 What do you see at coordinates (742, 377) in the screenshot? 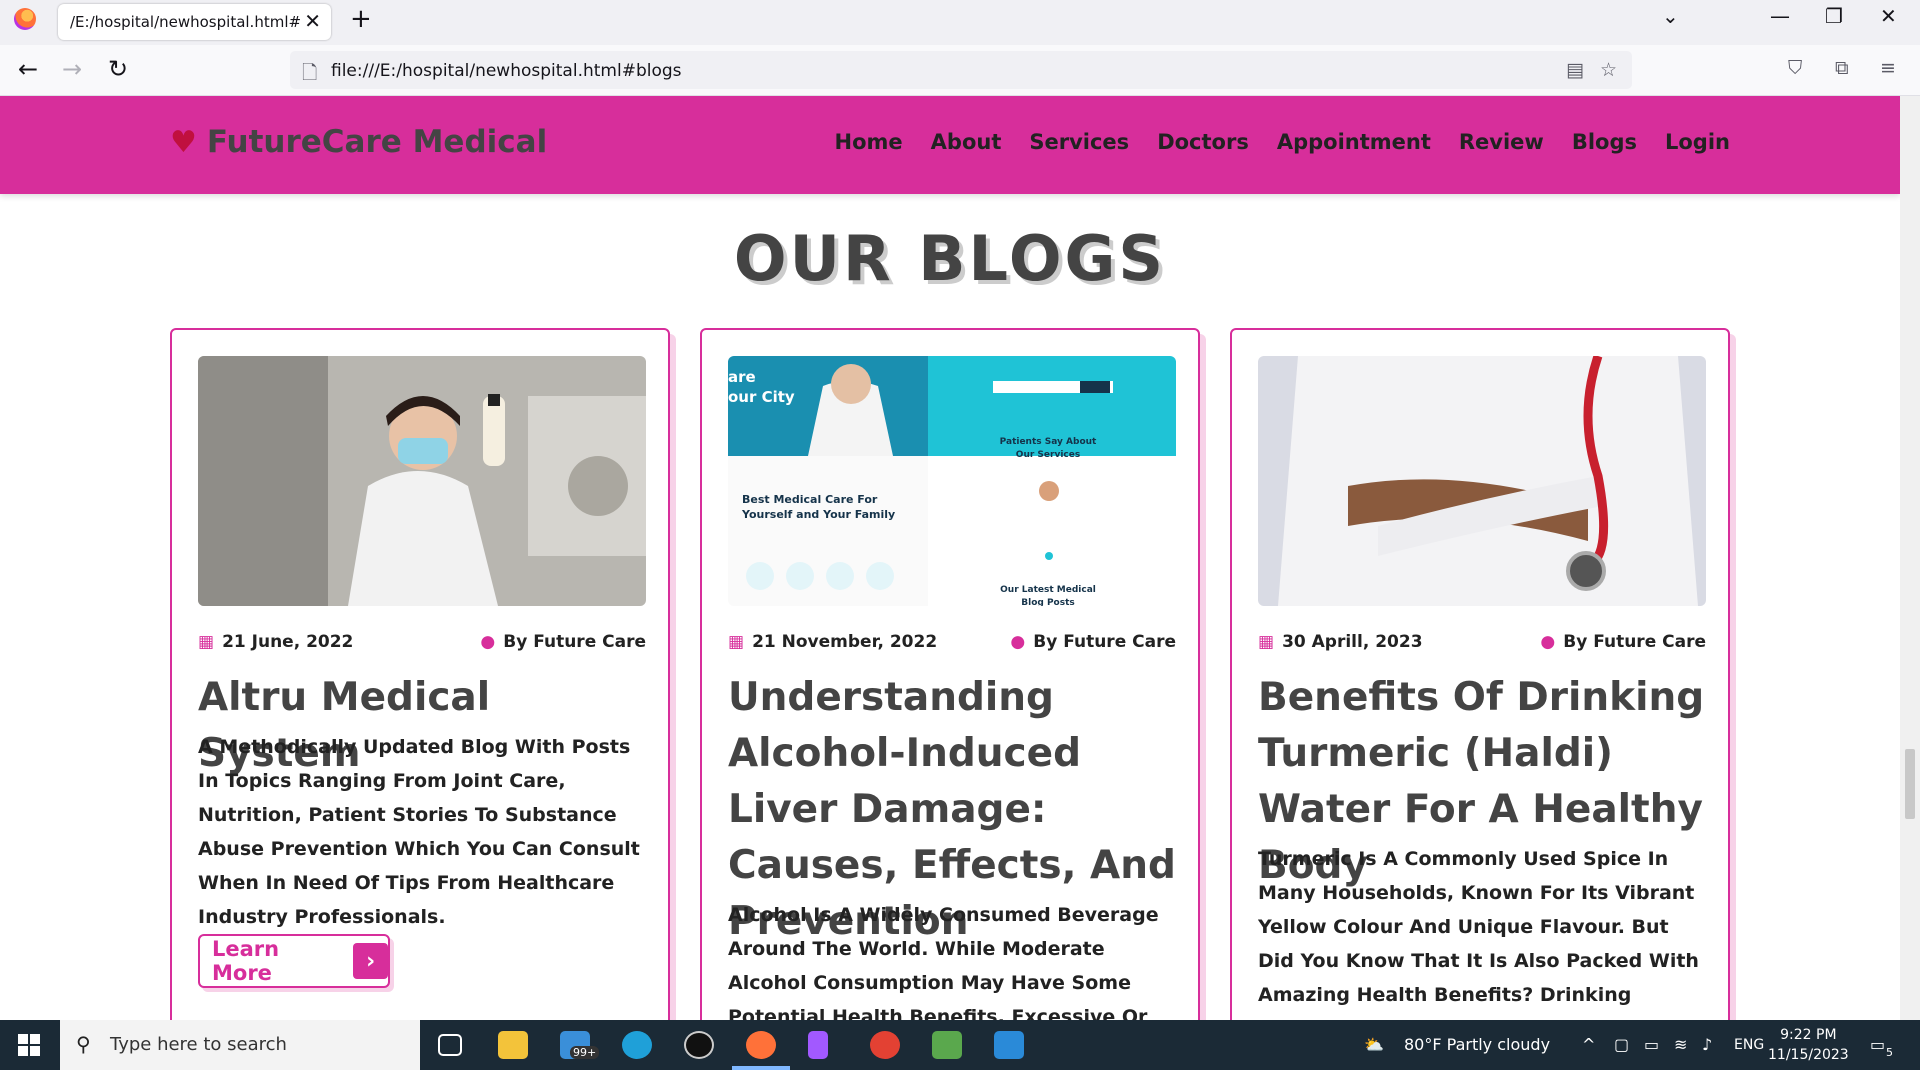
I see `thumb-text-are: are` at bounding box center [742, 377].